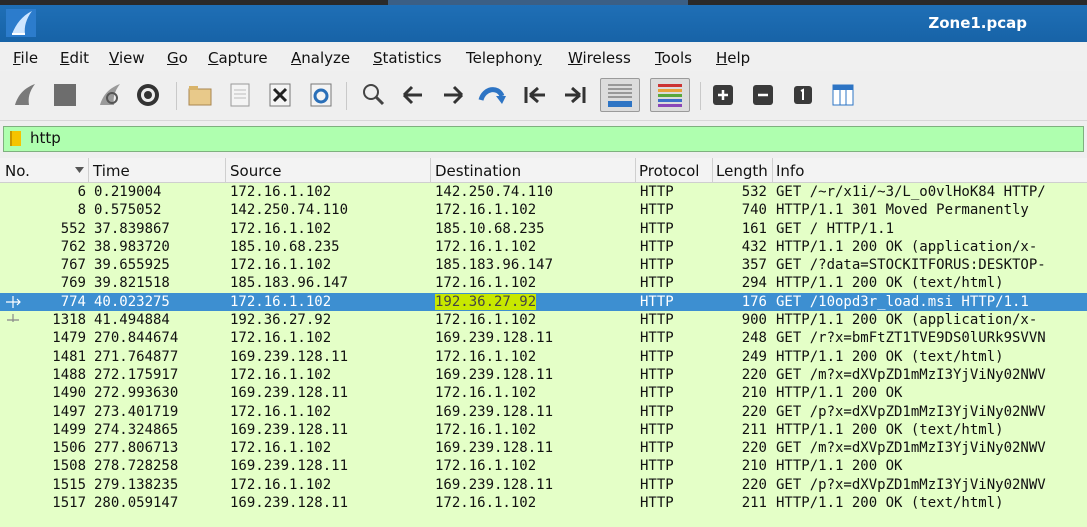  I want to click on column-header-protocol: Protocol, so click(669, 171).